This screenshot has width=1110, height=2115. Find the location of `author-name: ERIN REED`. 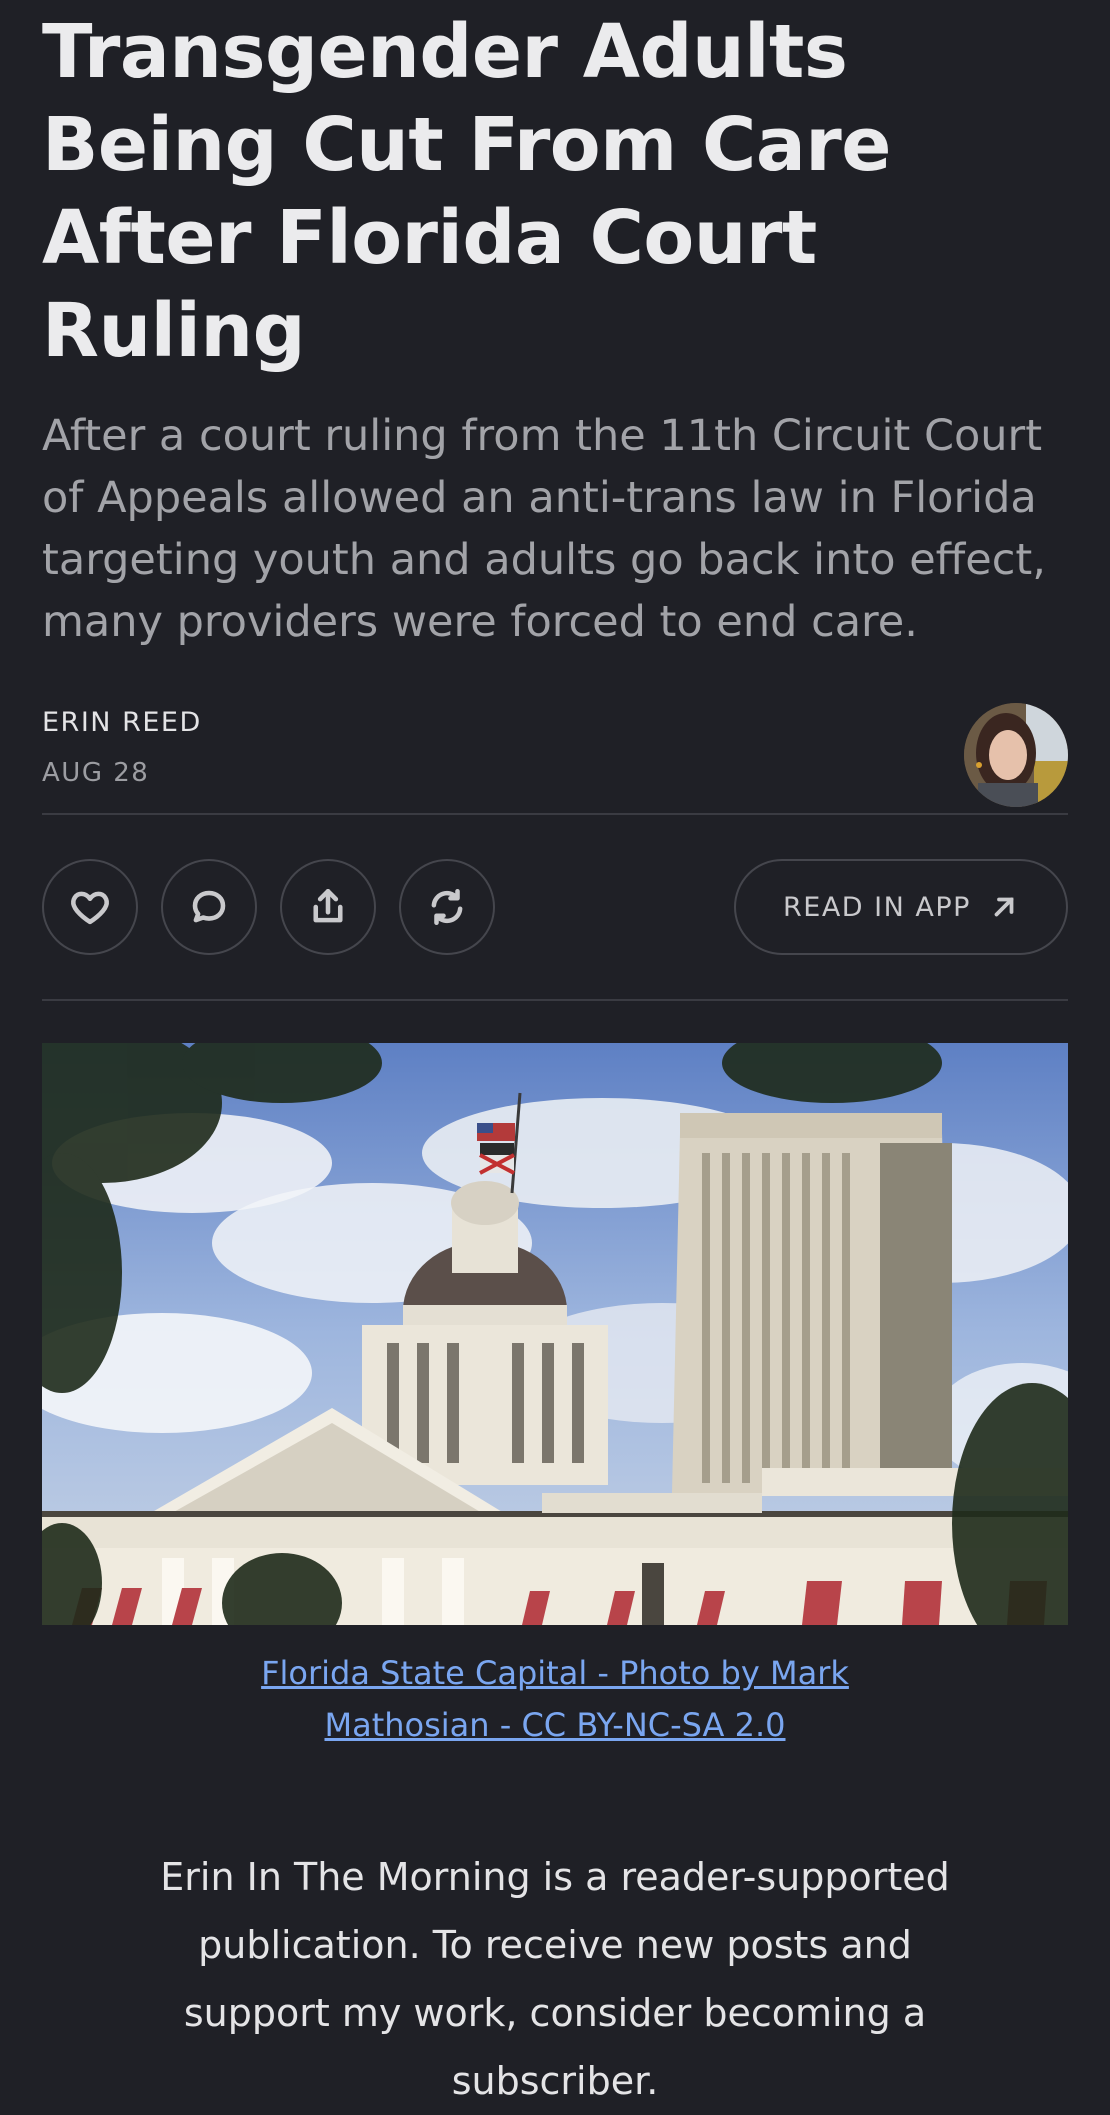

author-name: ERIN REED is located at coordinates (122, 722).